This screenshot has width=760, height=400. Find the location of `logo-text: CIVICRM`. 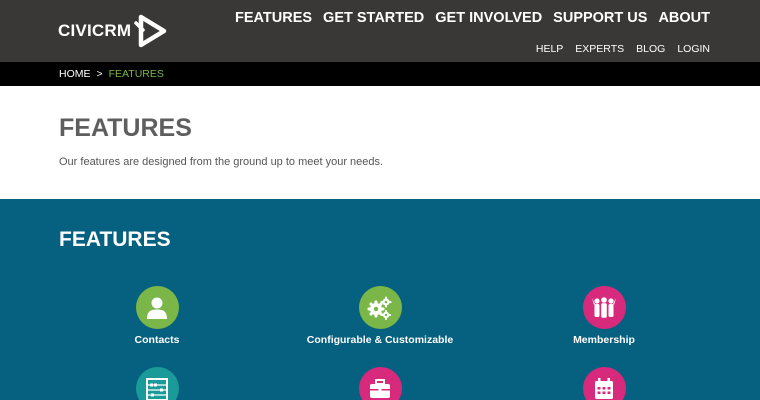

logo-text: CIVICRM is located at coordinates (95, 30).